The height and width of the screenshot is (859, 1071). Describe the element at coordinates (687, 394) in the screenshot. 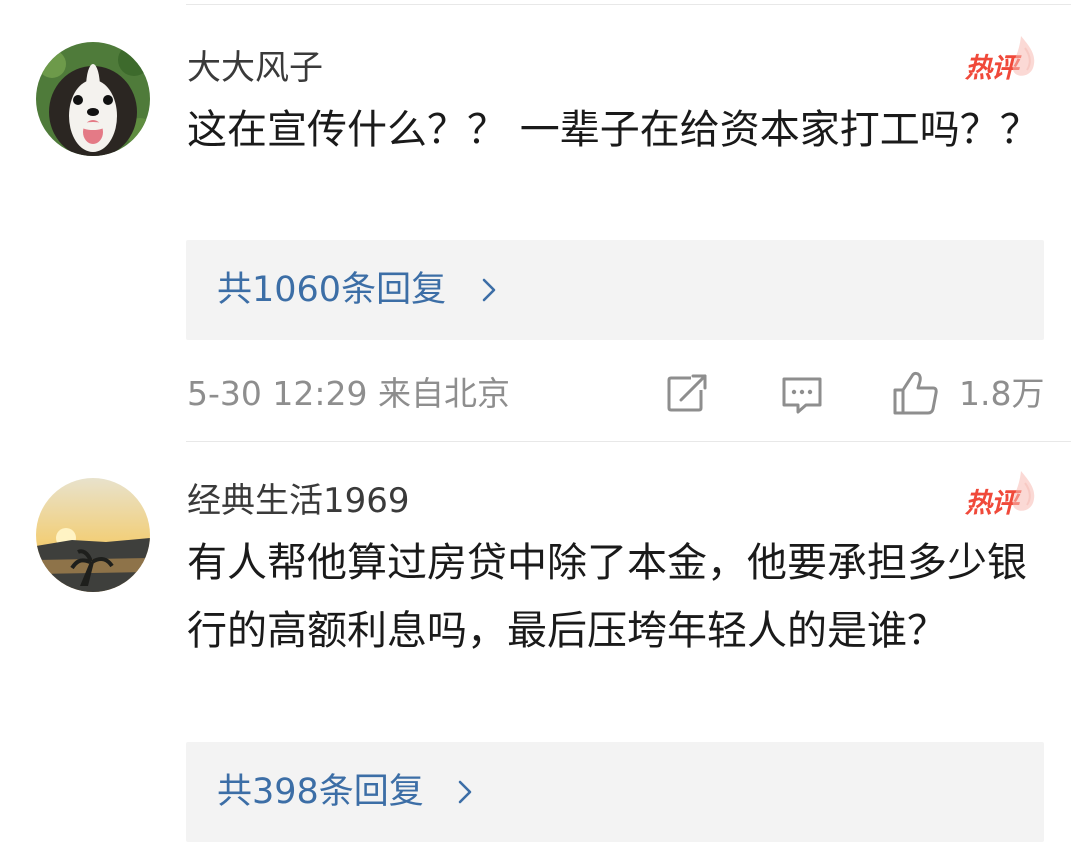

I see `share-icon` at that location.